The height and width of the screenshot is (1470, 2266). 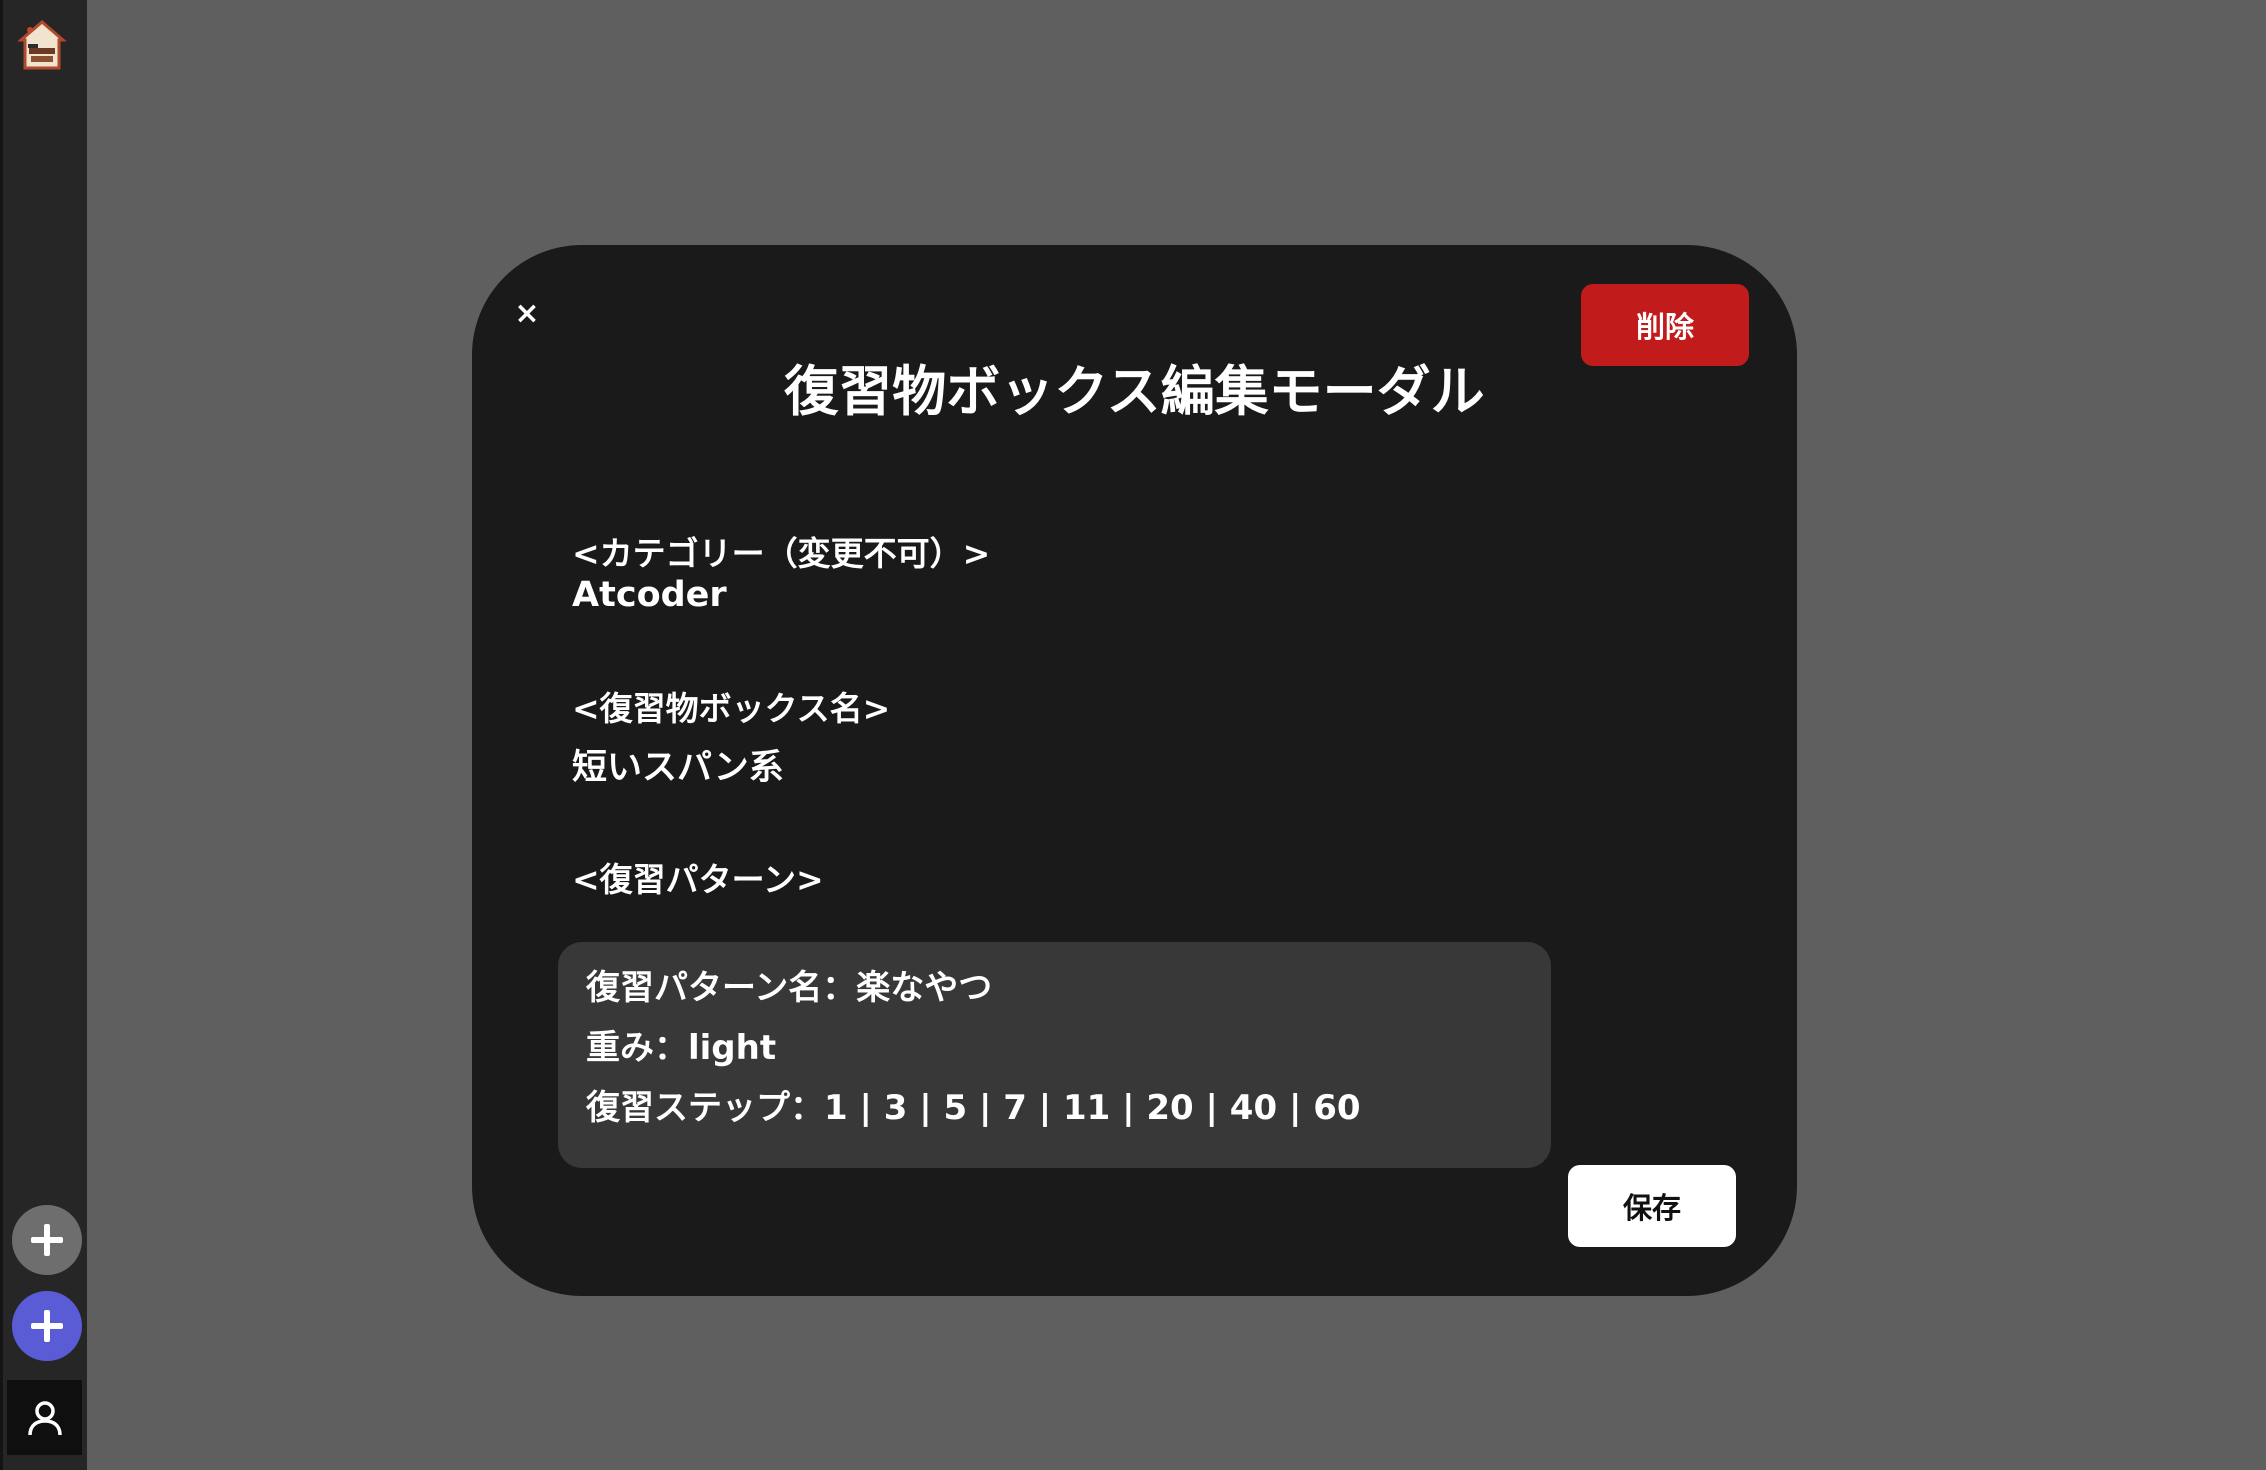 I want to click on pattern-weight-text: 重み：light, so click(x=681, y=1048).